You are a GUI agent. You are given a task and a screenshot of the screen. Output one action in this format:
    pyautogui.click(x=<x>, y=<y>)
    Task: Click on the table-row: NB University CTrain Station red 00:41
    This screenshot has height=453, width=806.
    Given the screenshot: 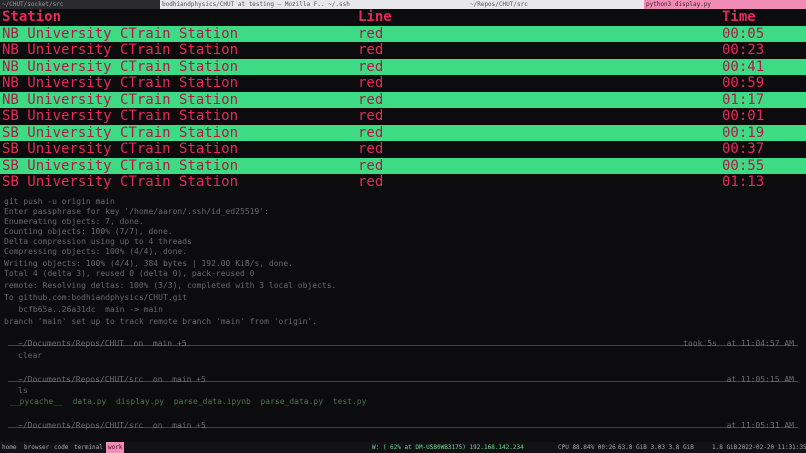 What is the action you would take?
    pyautogui.click(x=403, y=66)
    